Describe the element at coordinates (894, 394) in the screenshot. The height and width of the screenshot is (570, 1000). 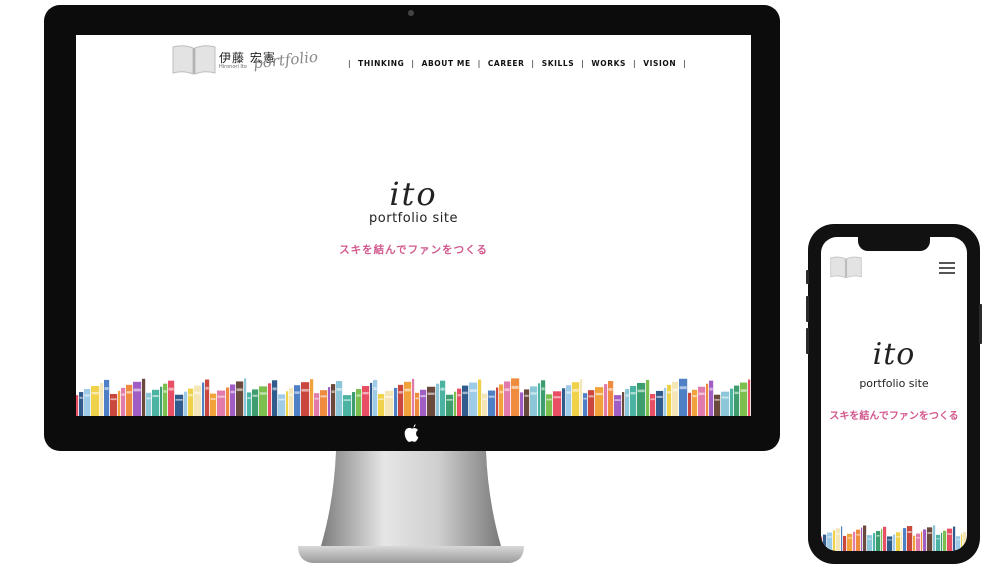
I see `mobile-screen: ito portfolio site スキを結んでファンをつくる` at that location.